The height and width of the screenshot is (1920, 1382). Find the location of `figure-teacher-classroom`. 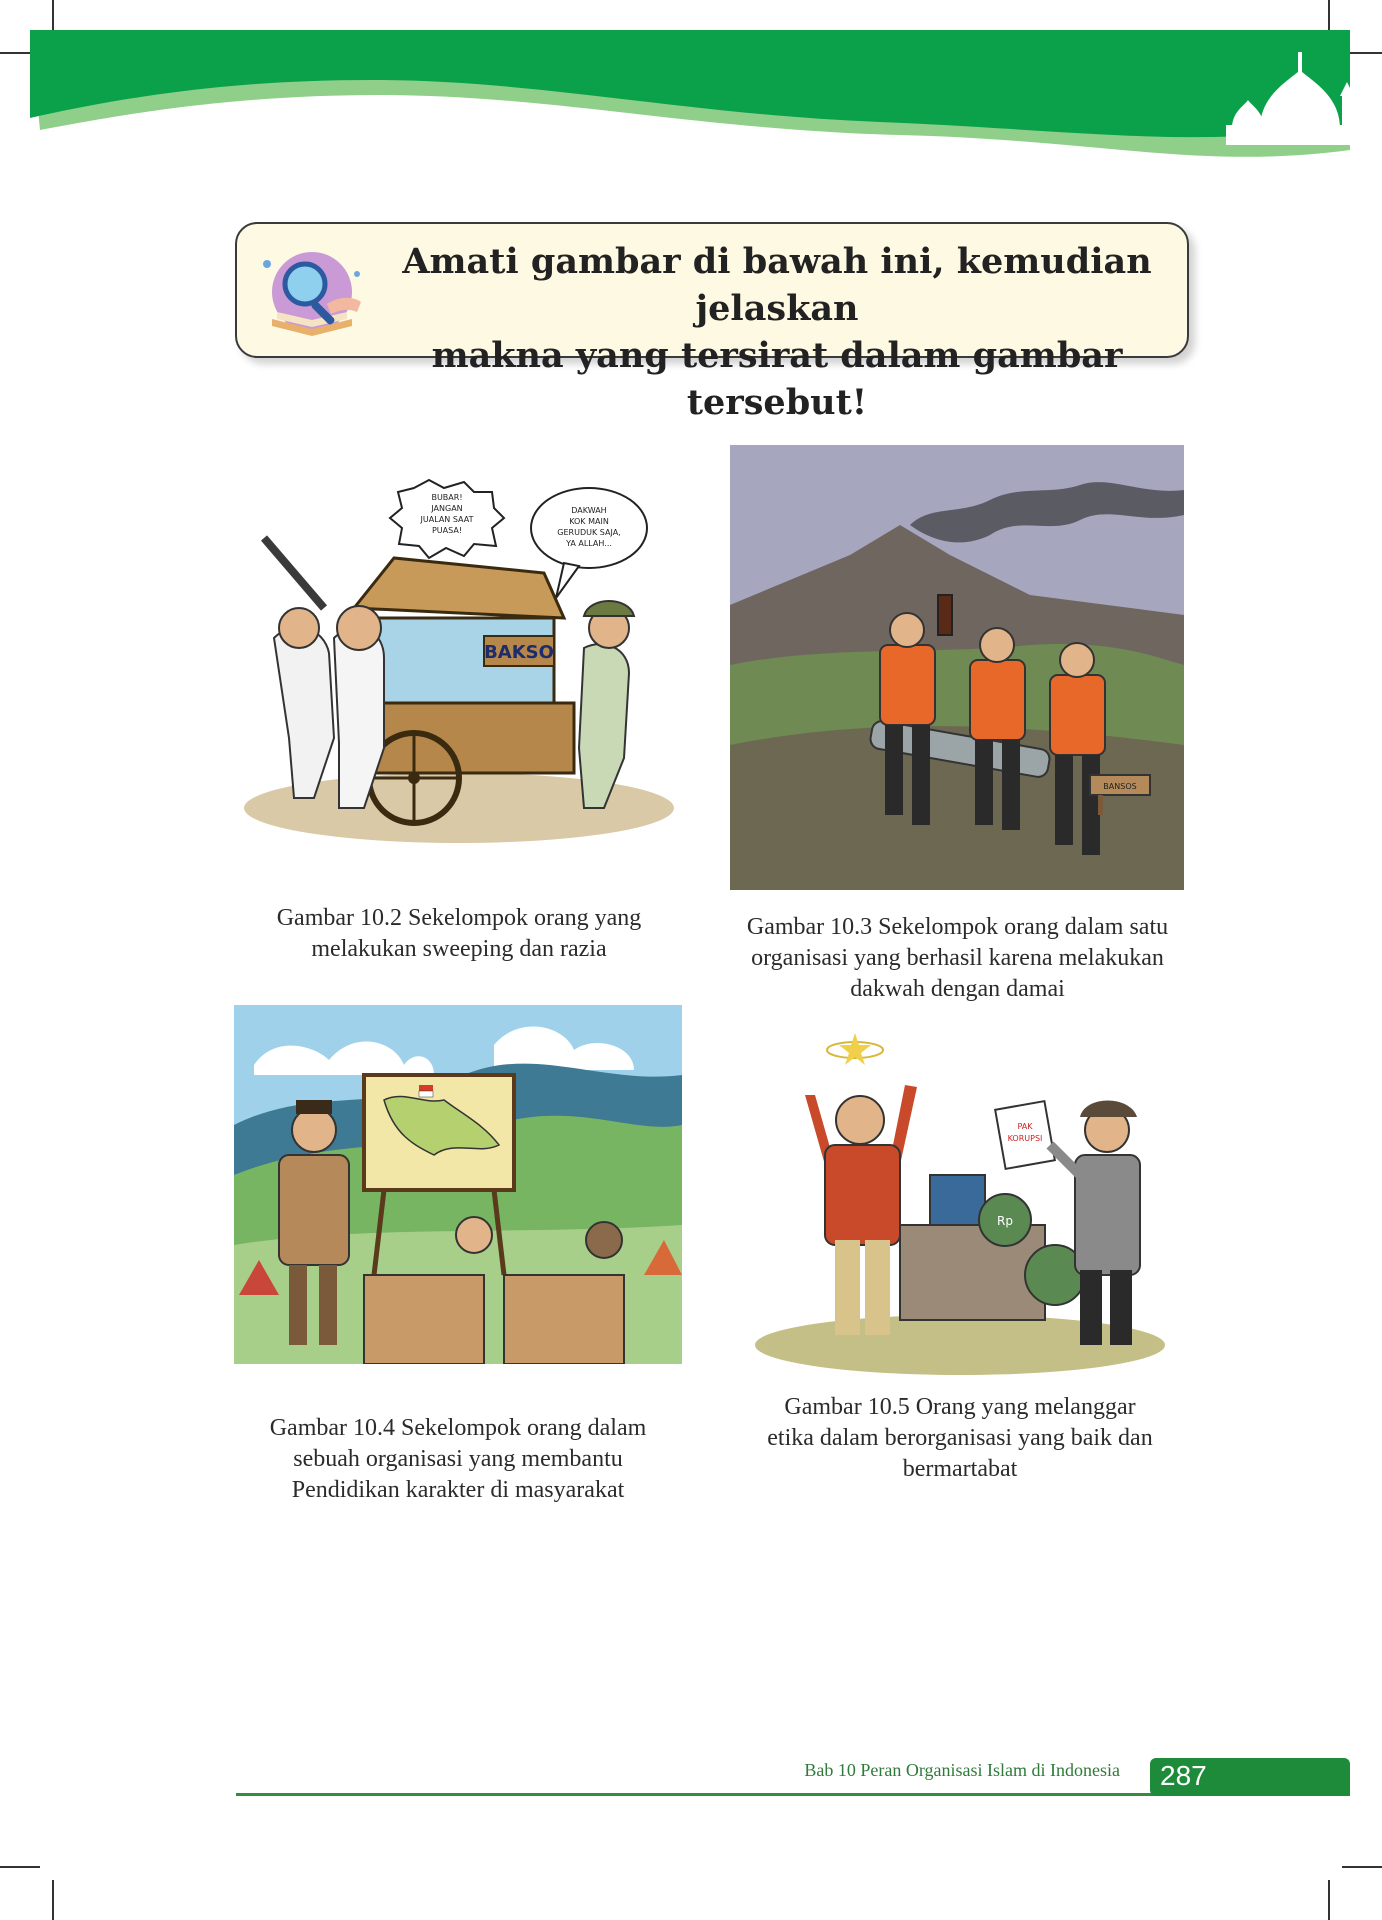

figure-teacher-classroom is located at coordinates (458, 1184).